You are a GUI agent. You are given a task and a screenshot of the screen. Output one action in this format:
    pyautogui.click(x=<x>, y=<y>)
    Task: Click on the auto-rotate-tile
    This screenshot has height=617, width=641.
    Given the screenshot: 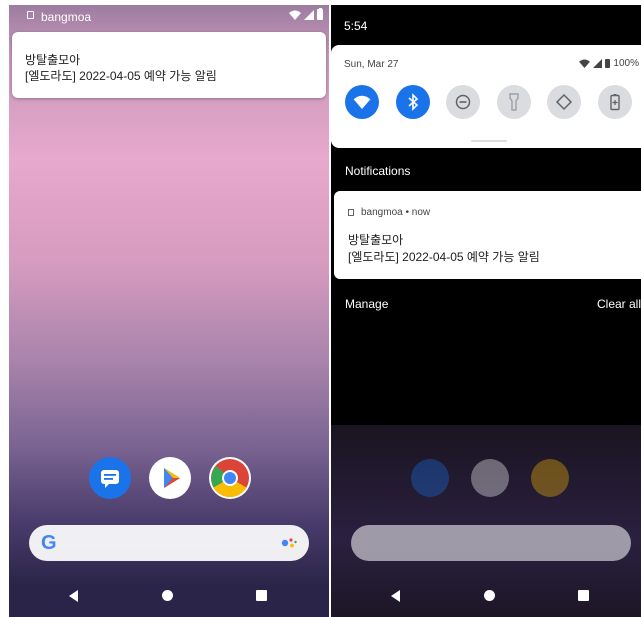 What is the action you would take?
    pyautogui.click(x=564, y=102)
    